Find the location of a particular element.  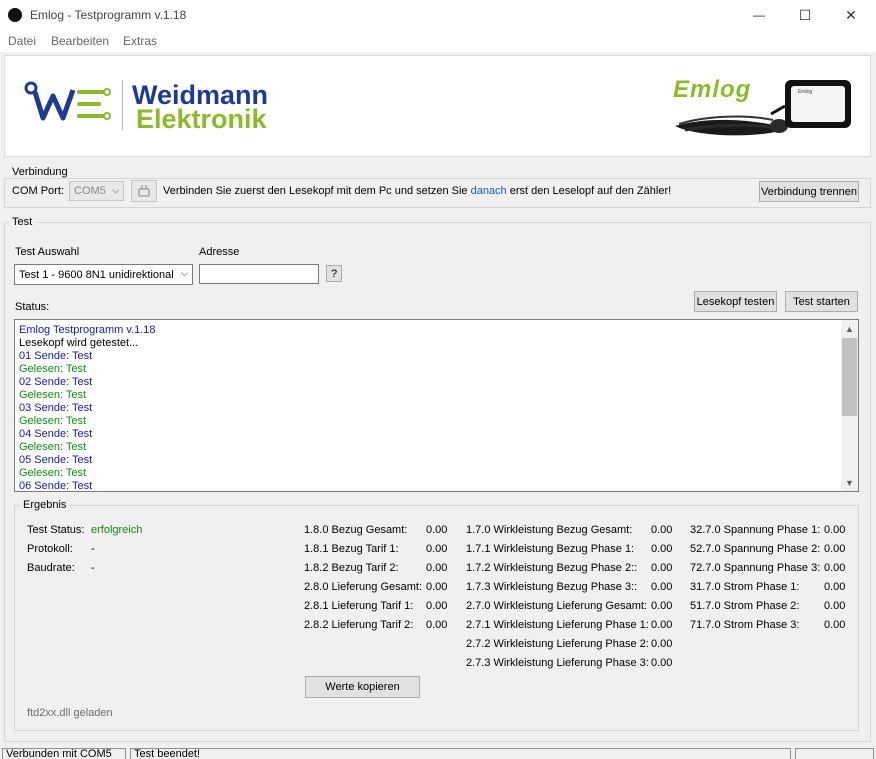

test-status-label: Test Status: is located at coordinates (56, 530).